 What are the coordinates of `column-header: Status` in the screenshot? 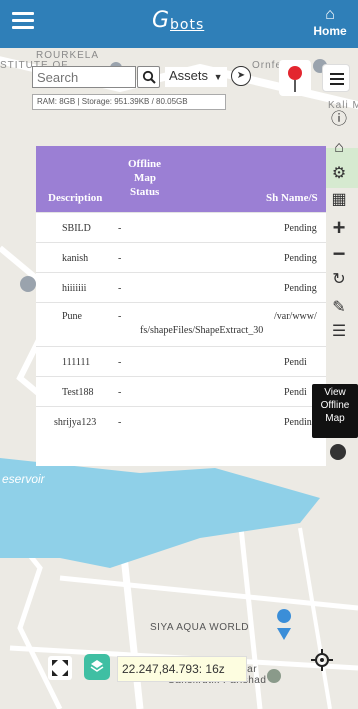 It's located at (145, 192).